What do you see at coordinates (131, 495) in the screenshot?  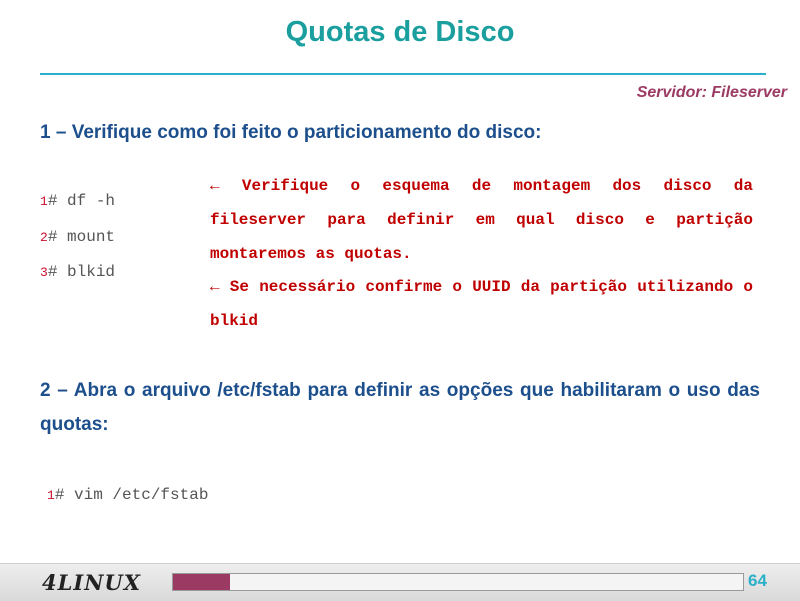 I see `command-text: # vim /etc/fstab` at bounding box center [131, 495].